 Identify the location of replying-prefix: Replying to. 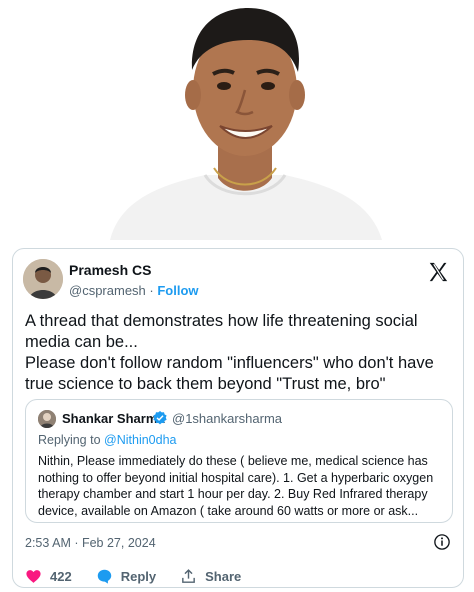
(69, 440).